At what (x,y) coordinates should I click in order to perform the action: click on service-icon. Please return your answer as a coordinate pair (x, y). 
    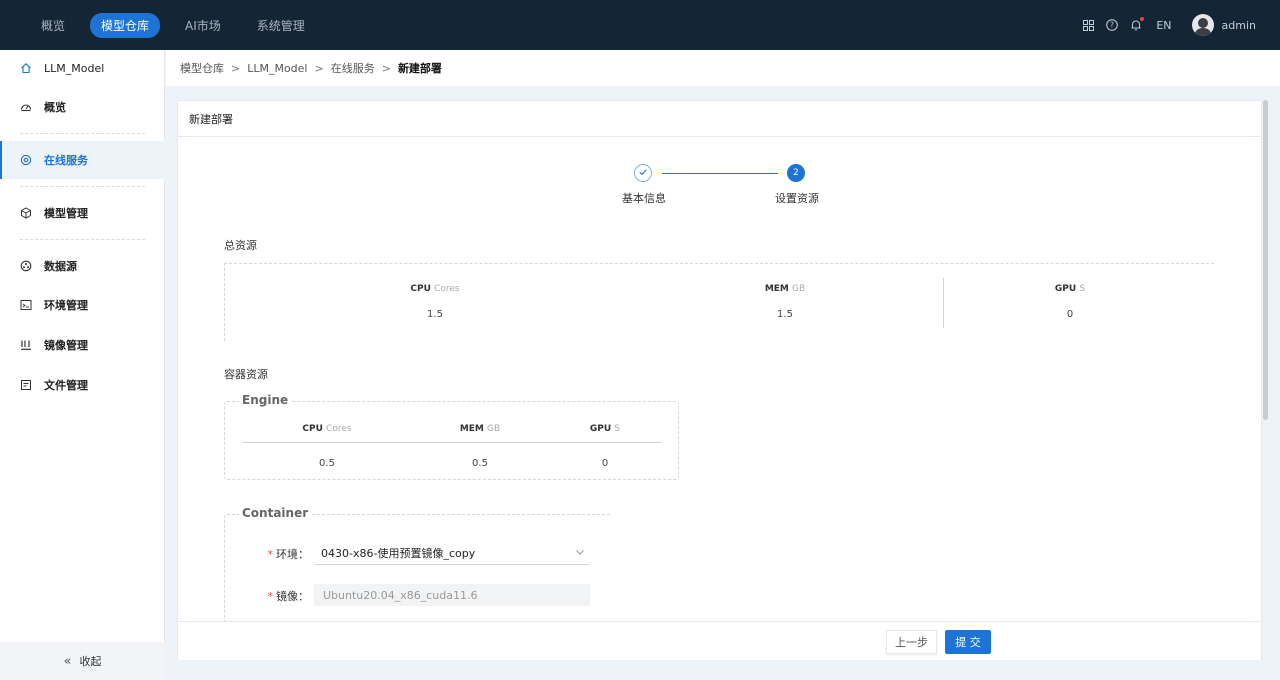
    Looking at the image, I should click on (26, 160).